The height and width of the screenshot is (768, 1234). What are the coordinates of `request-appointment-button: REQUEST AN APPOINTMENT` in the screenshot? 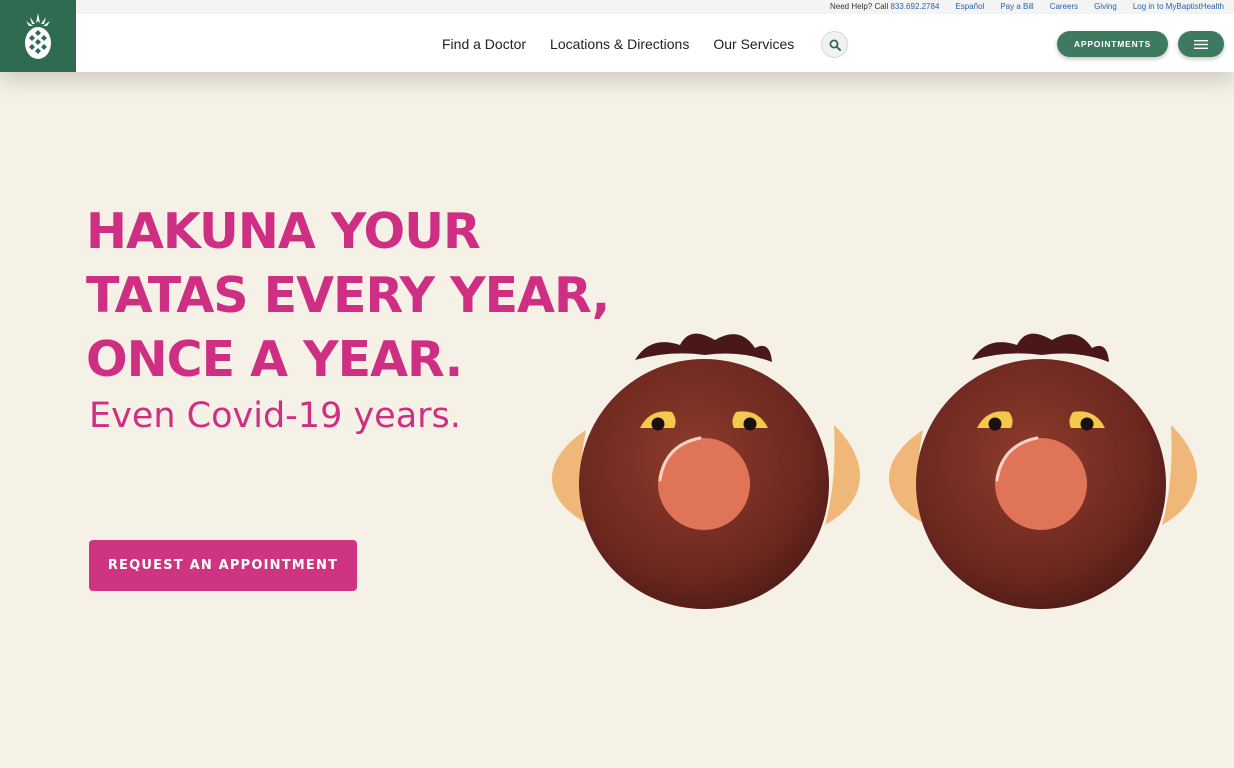 It's located at (223, 565).